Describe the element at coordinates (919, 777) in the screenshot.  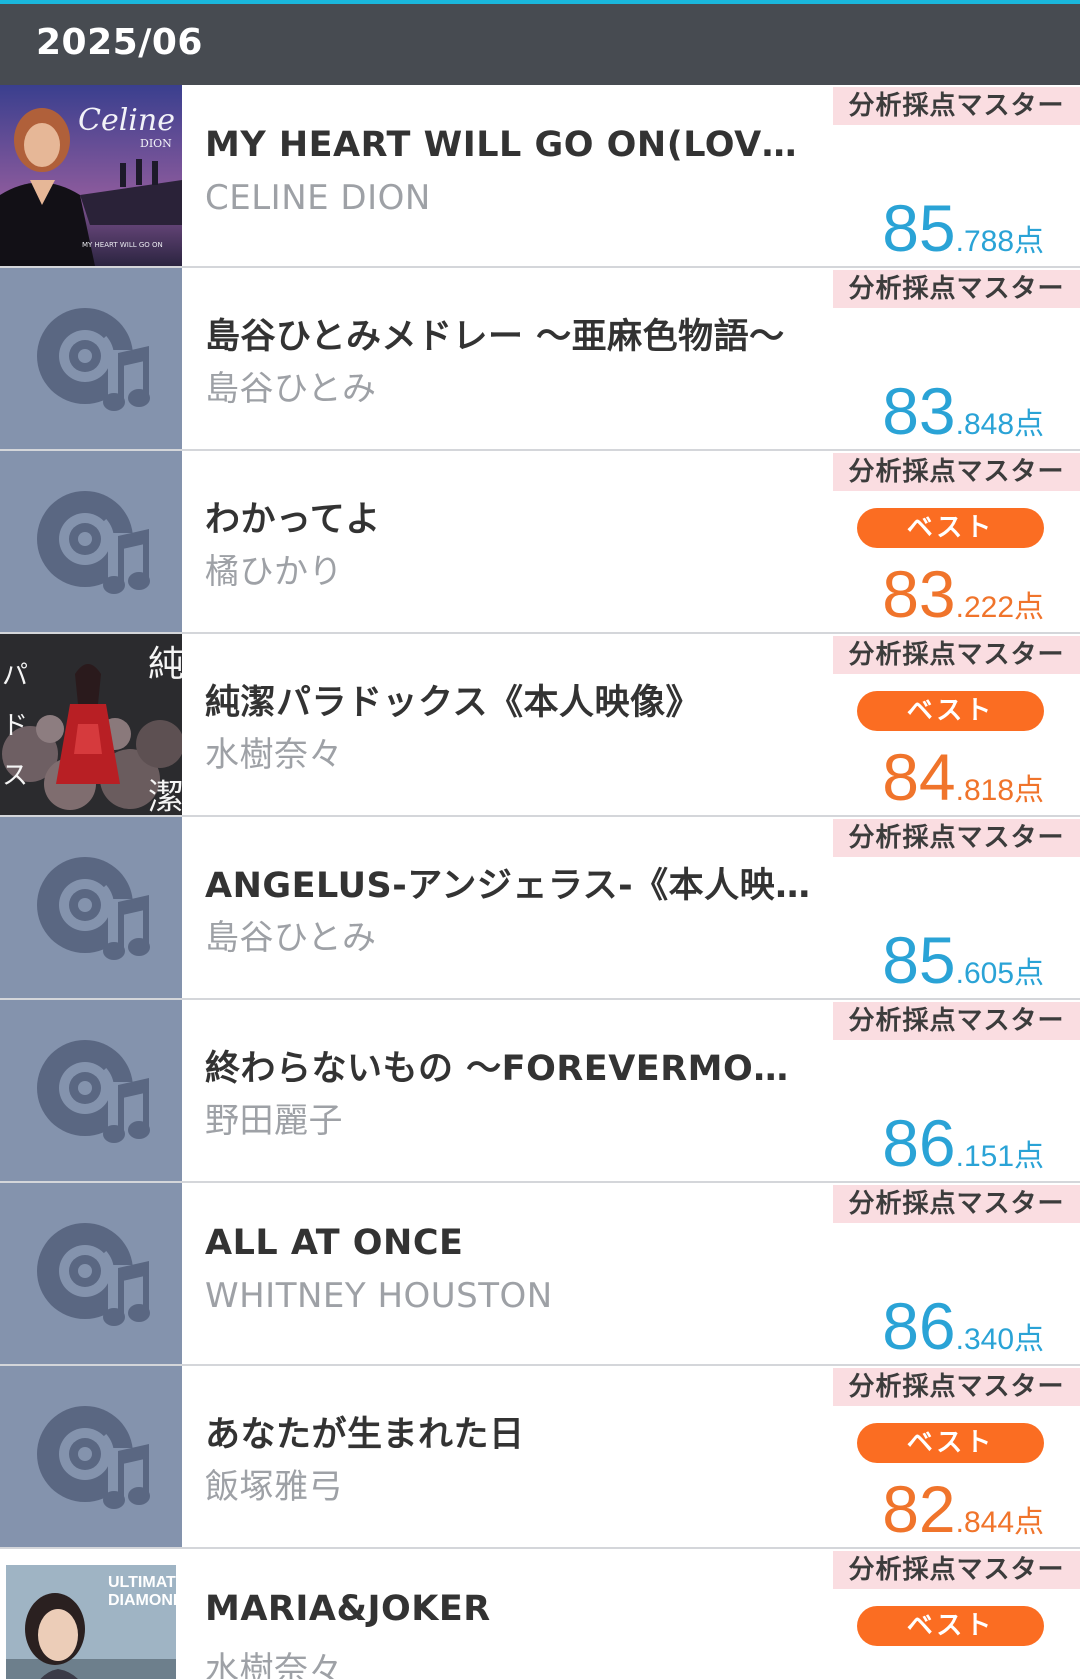
I see `score-integer: 84` at that location.